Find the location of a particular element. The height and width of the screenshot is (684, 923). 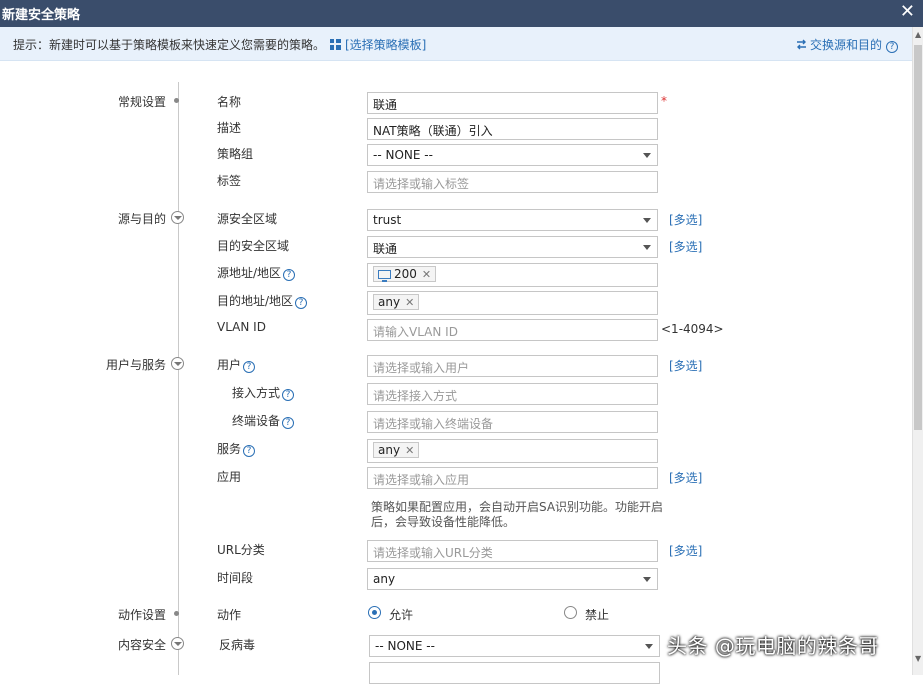

dst-zone-multi-link: [多选] is located at coordinates (685, 246).